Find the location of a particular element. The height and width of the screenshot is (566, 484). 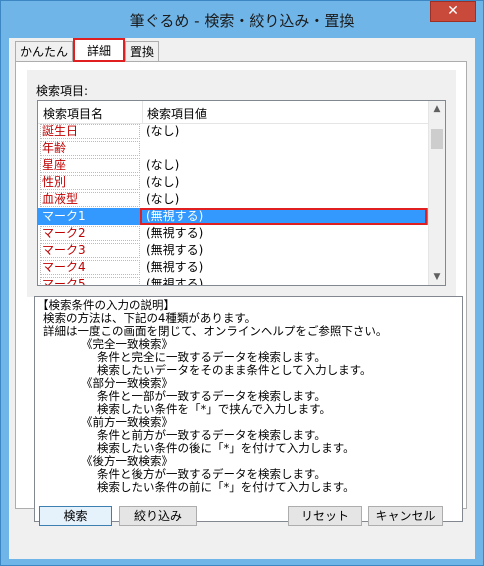

reset-button: リセット is located at coordinates (325, 516).